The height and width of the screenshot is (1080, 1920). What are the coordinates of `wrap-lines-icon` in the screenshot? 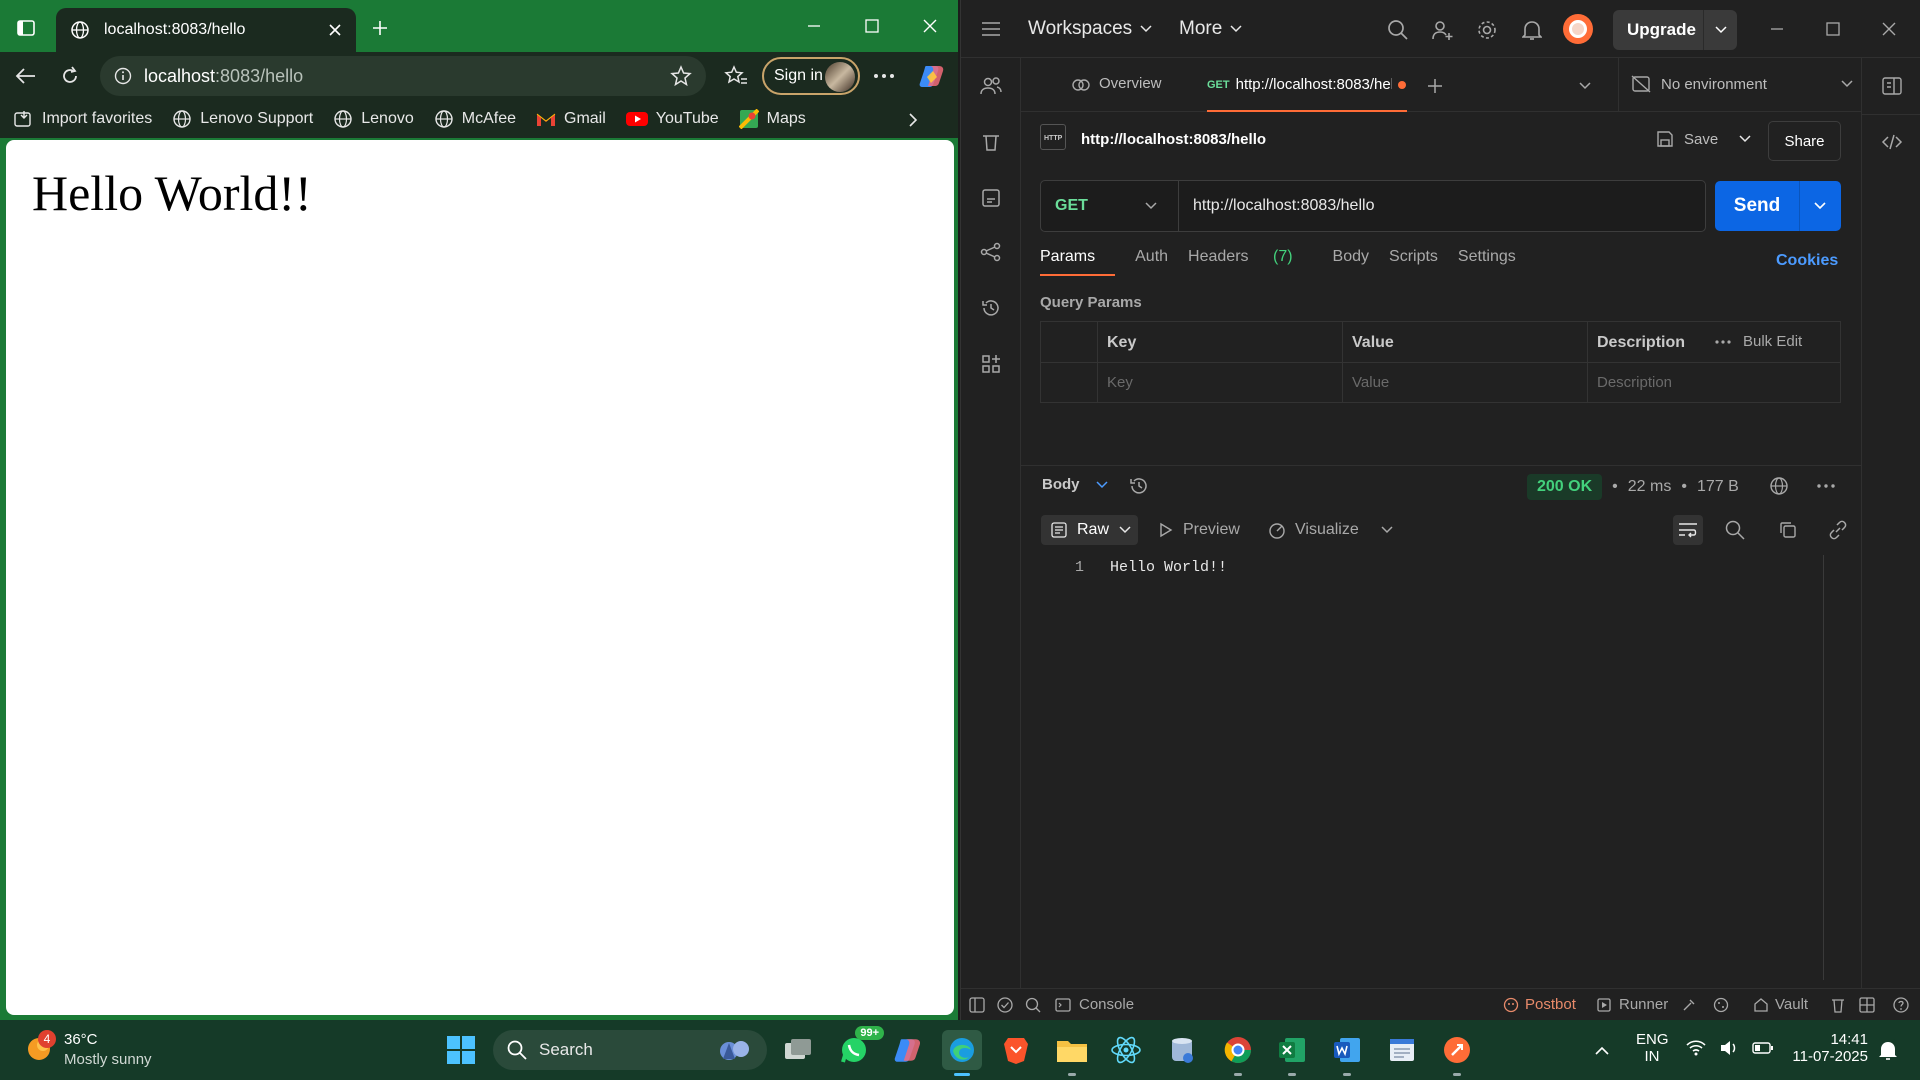 It's located at (1688, 530).